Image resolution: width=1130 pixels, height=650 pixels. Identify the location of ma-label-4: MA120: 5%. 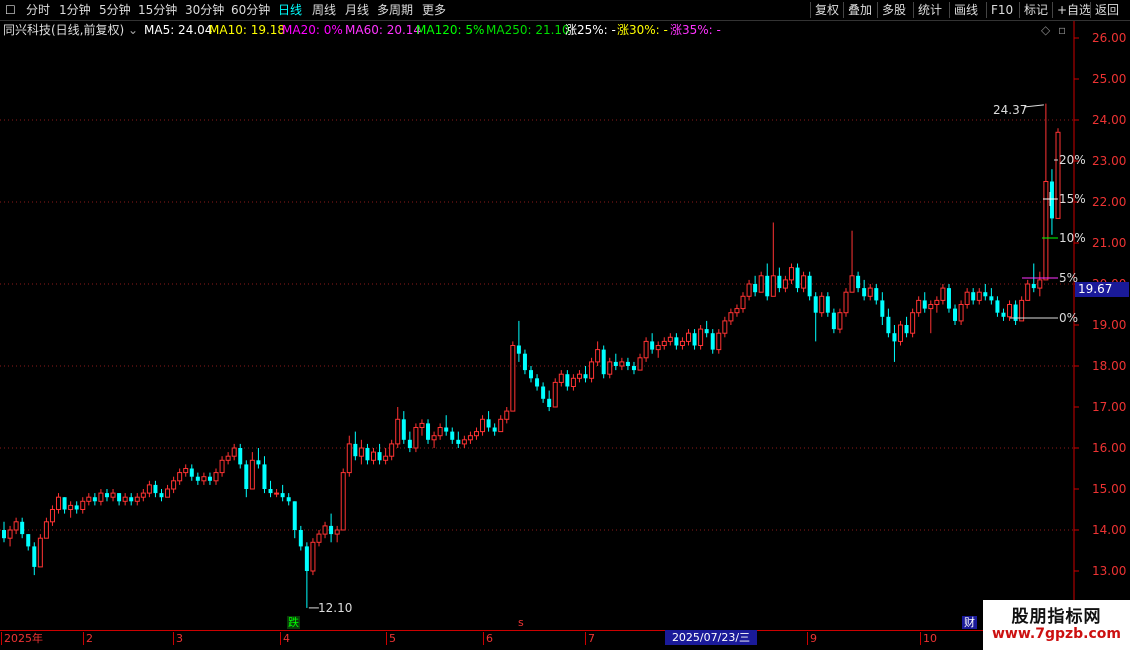
(450, 30).